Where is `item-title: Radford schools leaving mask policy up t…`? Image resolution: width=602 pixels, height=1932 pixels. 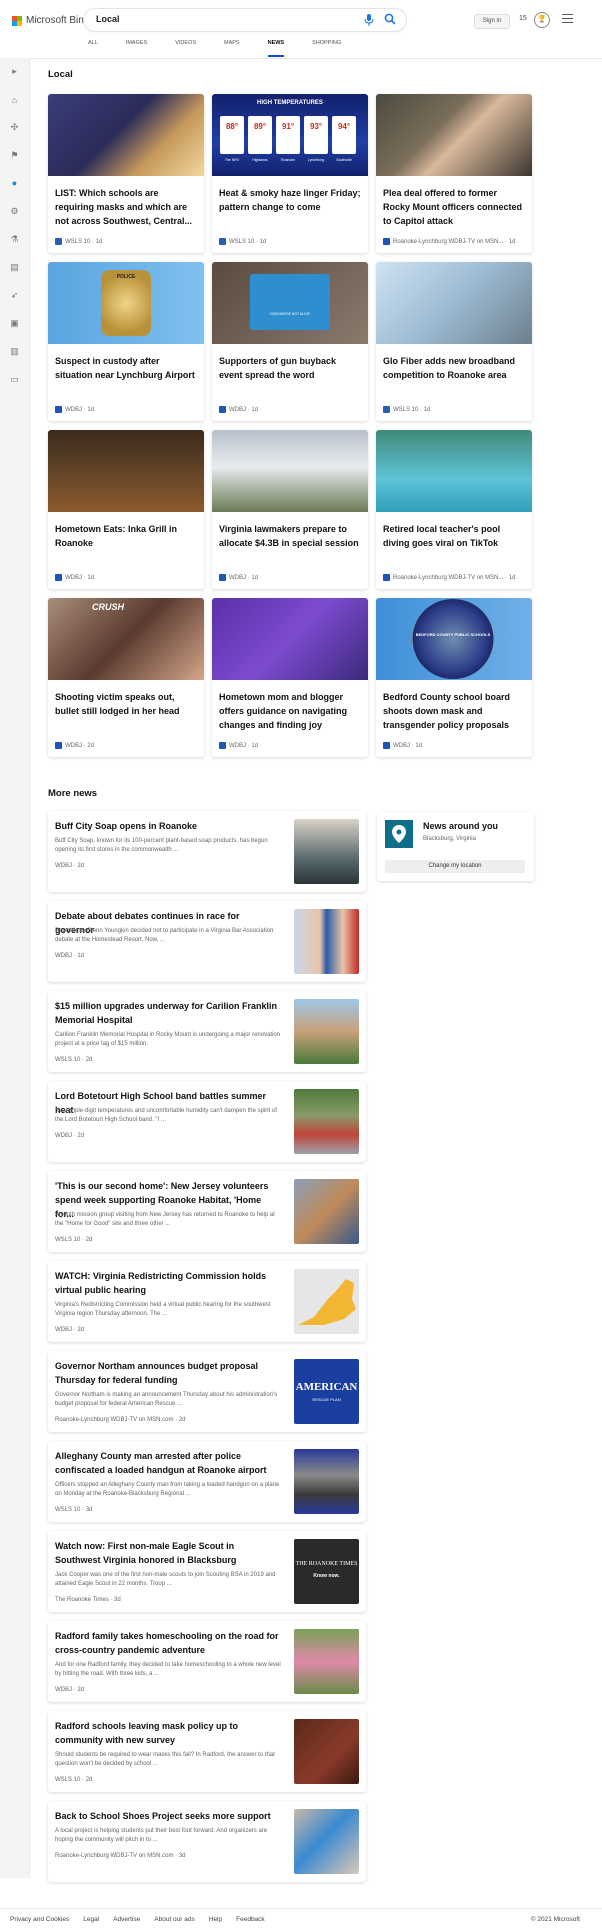 item-title: Radford schools leaving mask policy up t… is located at coordinates (168, 1733).